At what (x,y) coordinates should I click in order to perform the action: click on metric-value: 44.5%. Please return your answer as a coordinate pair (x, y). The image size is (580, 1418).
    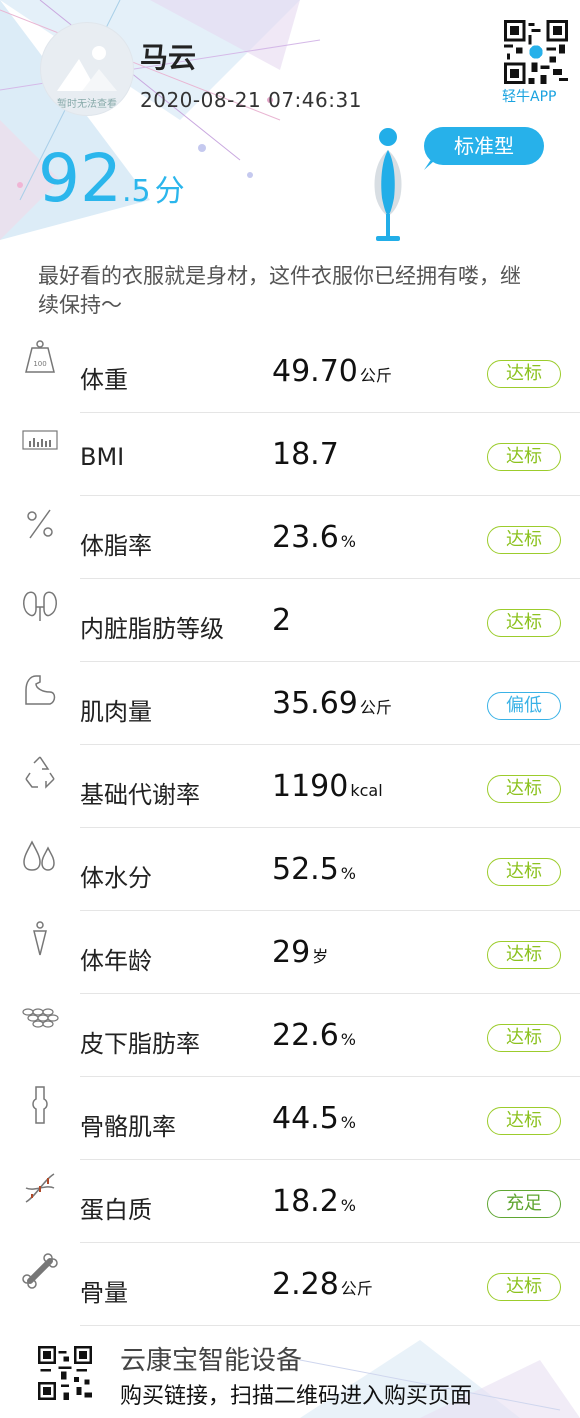
    Looking at the image, I should click on (314, 1118).